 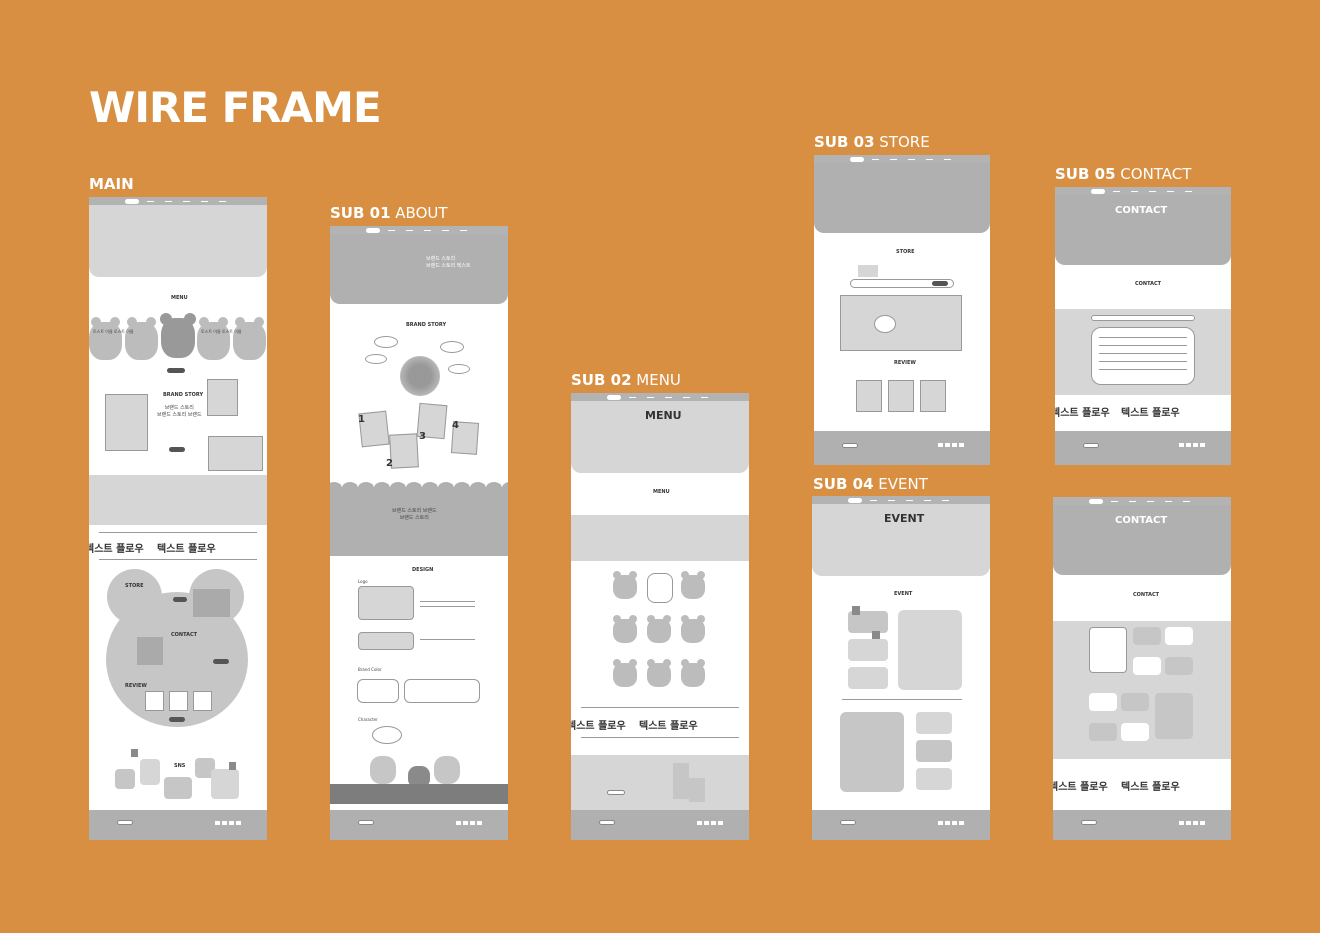 I want to click on section-label-sub02: SUB 02 MENU, so click(x=626, y=380).